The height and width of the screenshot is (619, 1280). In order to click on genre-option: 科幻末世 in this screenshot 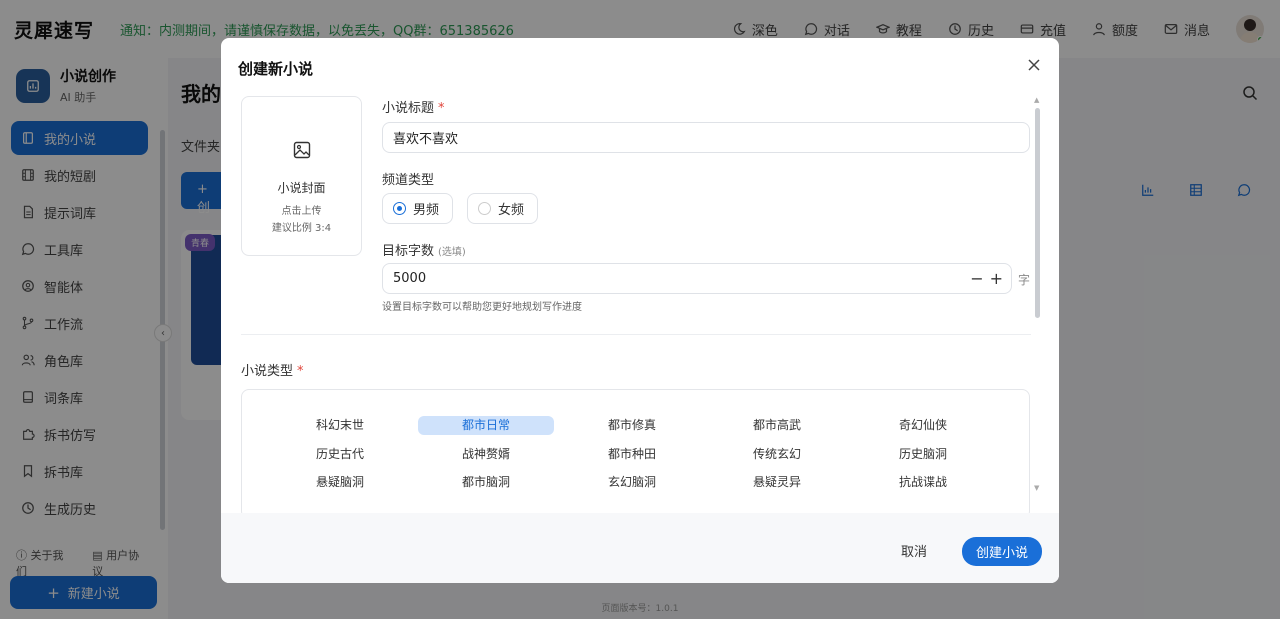, I will do `click(340, 425)`.